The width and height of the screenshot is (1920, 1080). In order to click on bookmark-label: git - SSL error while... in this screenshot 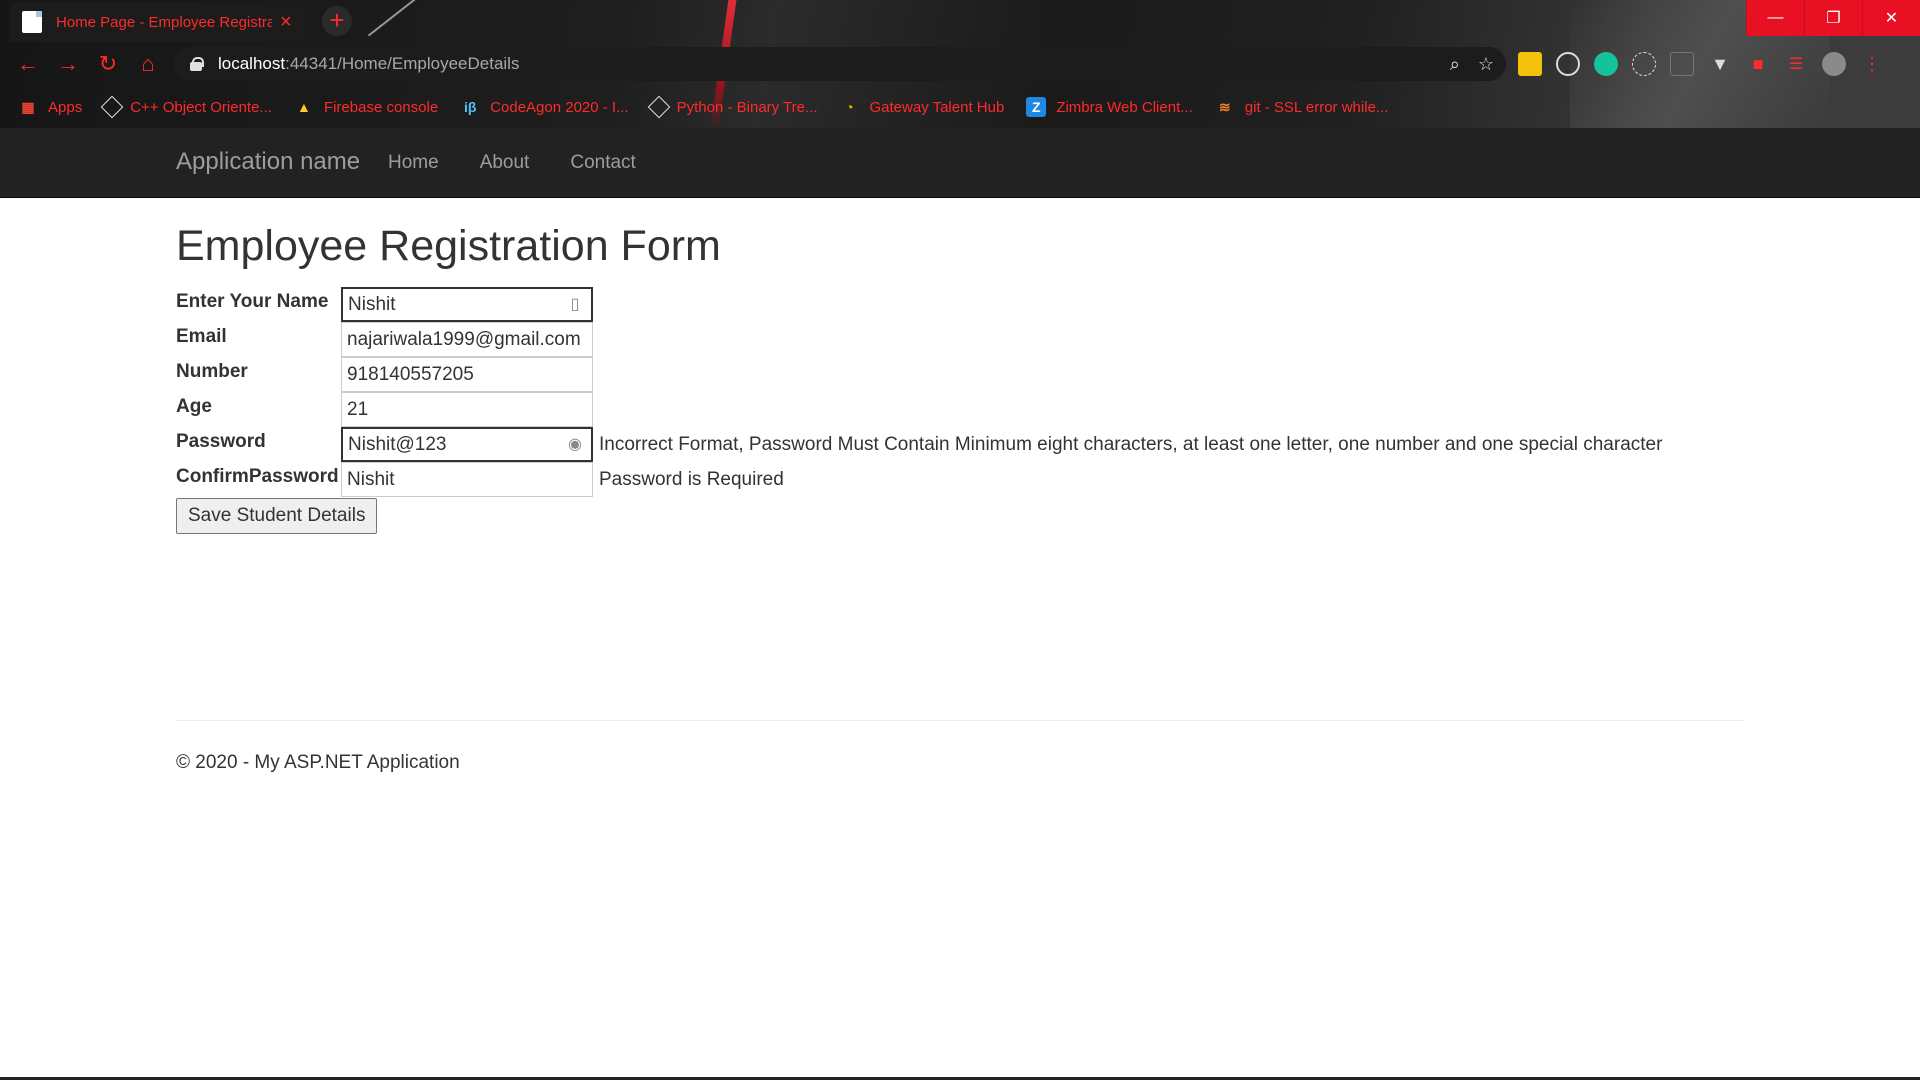, I will do `click(1316, 107)`.